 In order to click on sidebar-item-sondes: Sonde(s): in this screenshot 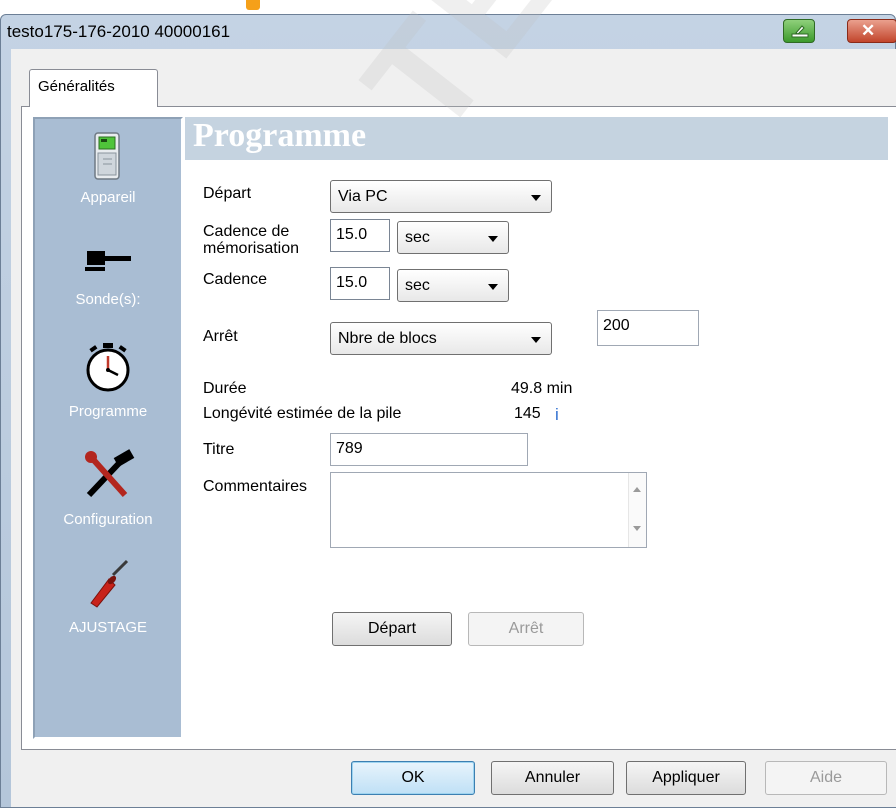, I will do `click(108, 285)`.